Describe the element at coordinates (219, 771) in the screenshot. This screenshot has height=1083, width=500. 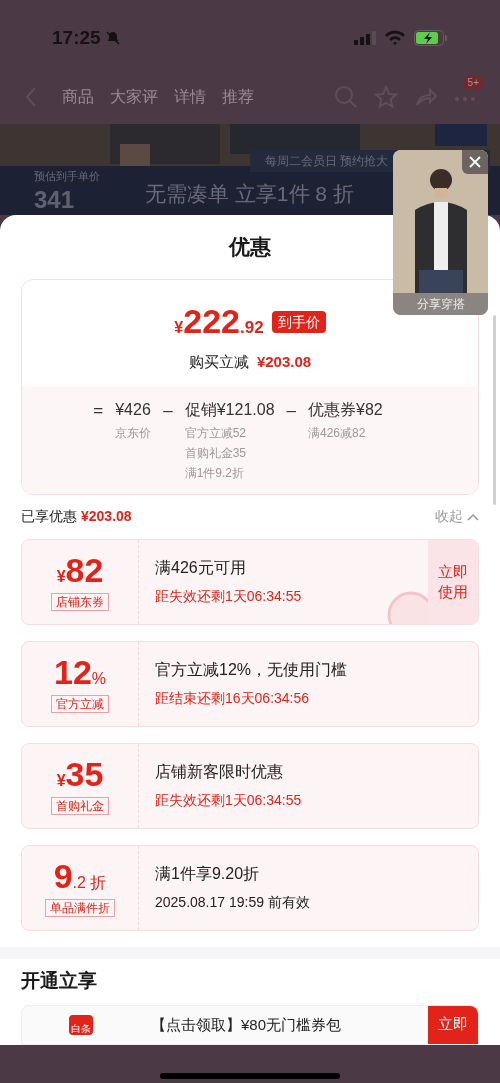
I see `coupon-title: 店铺新客限时优惠` at that location.